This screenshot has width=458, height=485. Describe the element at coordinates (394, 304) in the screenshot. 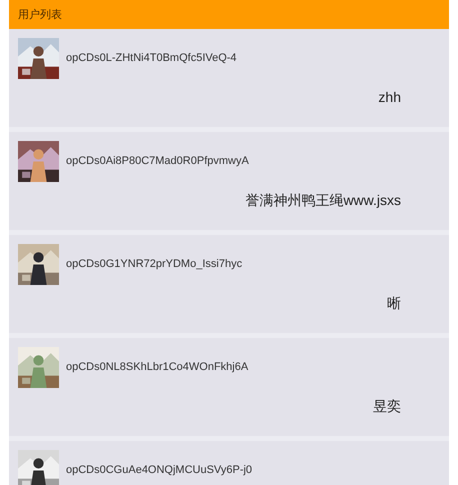

I see `user-nickname: 晰` at that location.